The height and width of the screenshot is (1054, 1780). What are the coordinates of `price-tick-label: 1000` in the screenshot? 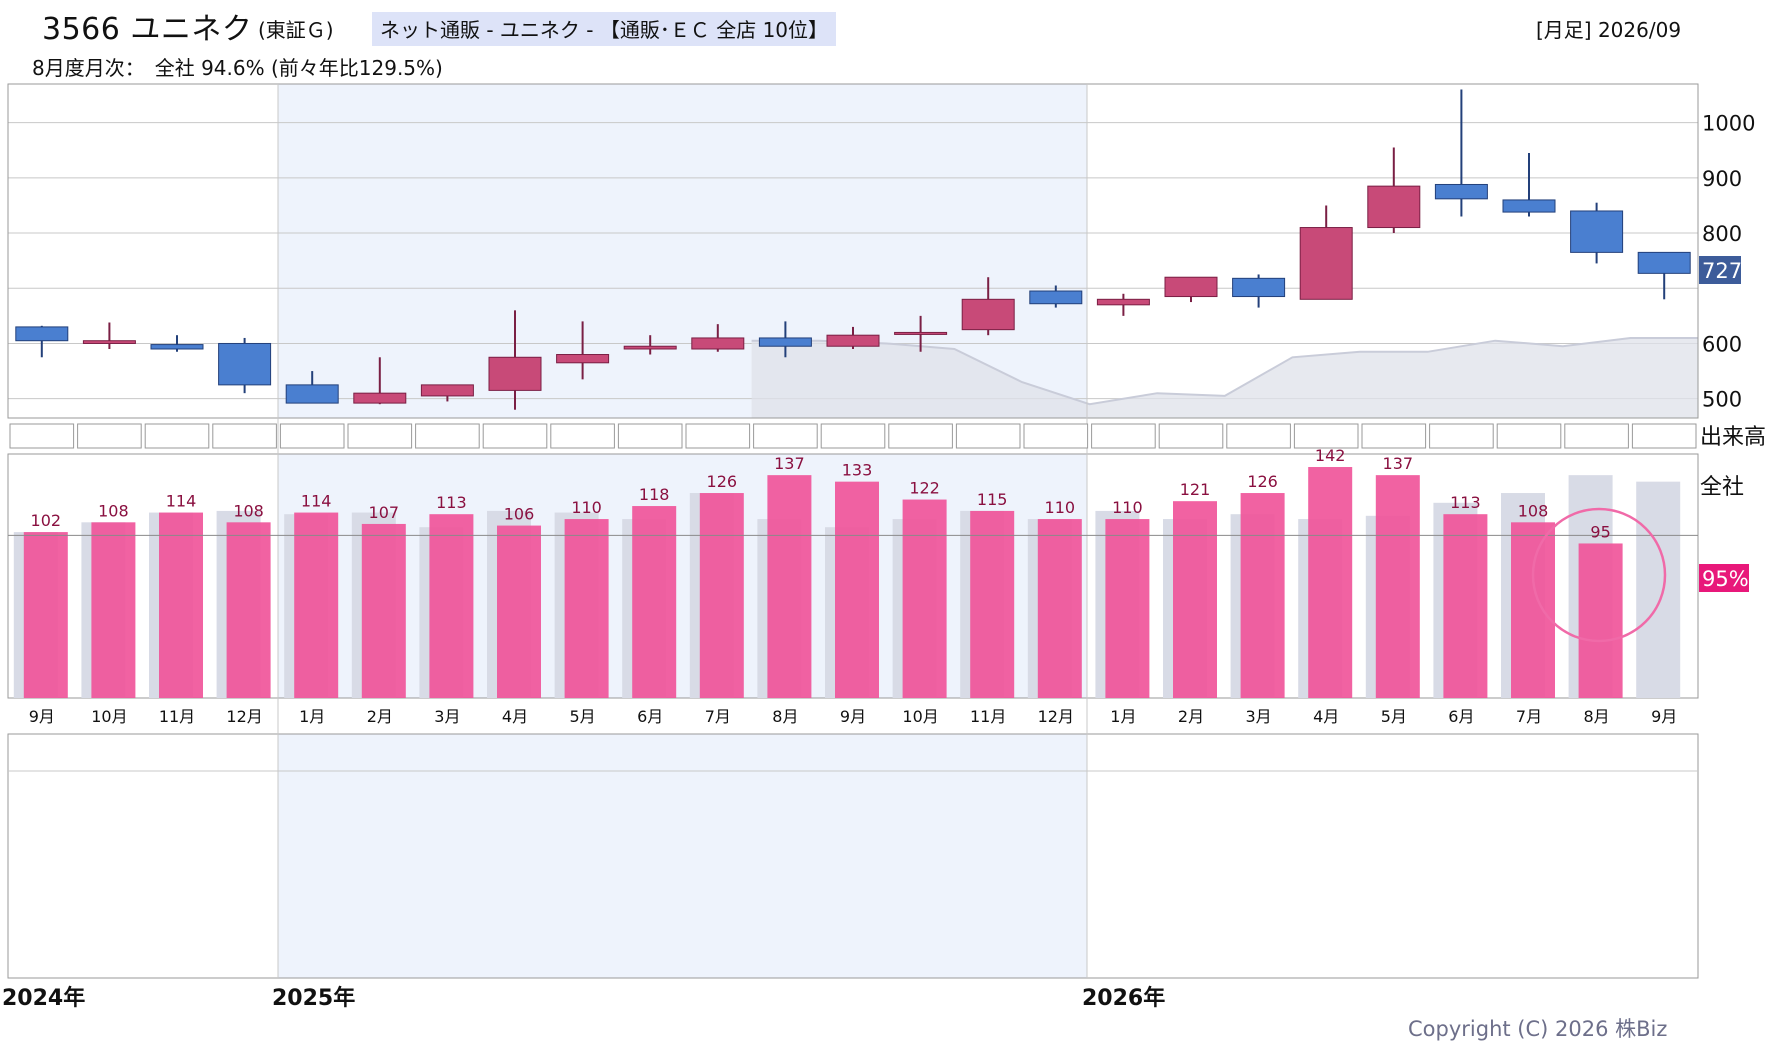 It's located at (1728, 124).